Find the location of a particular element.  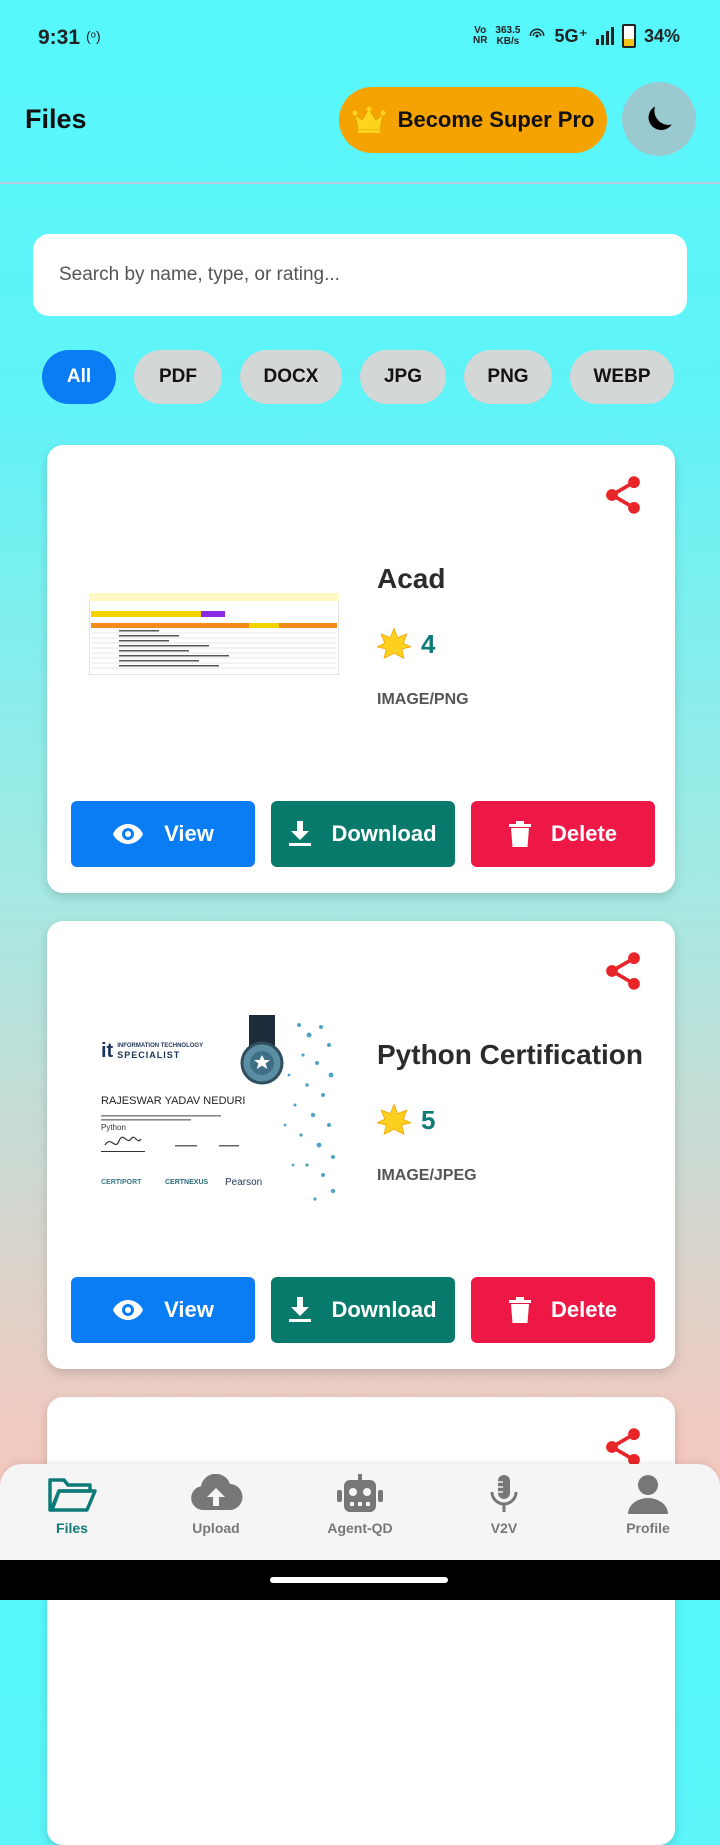

network-speed: 363.5 KB/s is located at coordinates (507, 36).